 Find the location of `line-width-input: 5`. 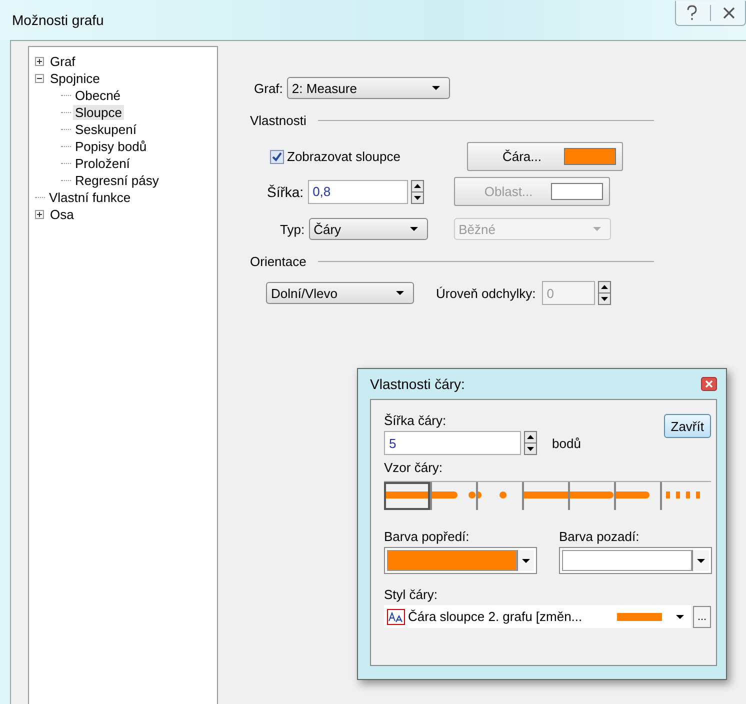

line-width-input: 5 is located at coordinates (452, 443).